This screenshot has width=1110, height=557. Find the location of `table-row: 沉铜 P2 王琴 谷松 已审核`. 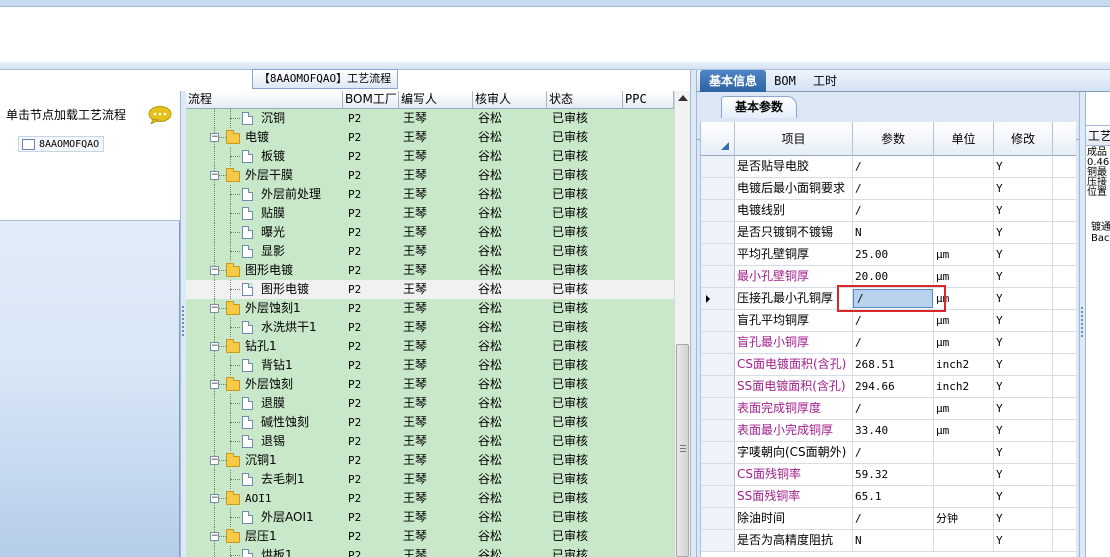

table-row: 沉铜 P2 王琴 谷松 已审核 is located at coordinates (430, 118).